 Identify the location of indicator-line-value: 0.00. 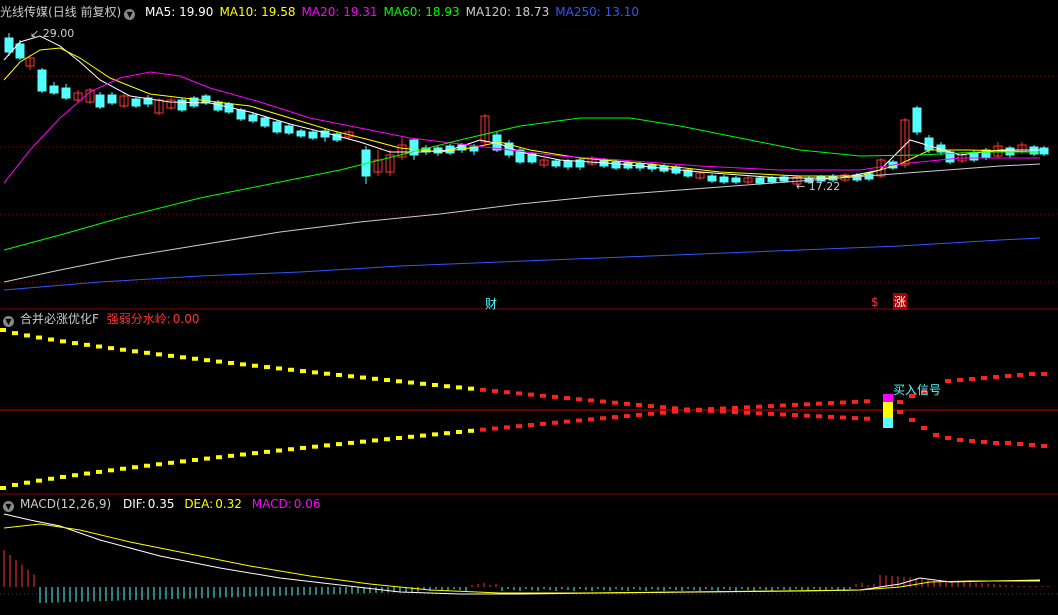
(186, 319).